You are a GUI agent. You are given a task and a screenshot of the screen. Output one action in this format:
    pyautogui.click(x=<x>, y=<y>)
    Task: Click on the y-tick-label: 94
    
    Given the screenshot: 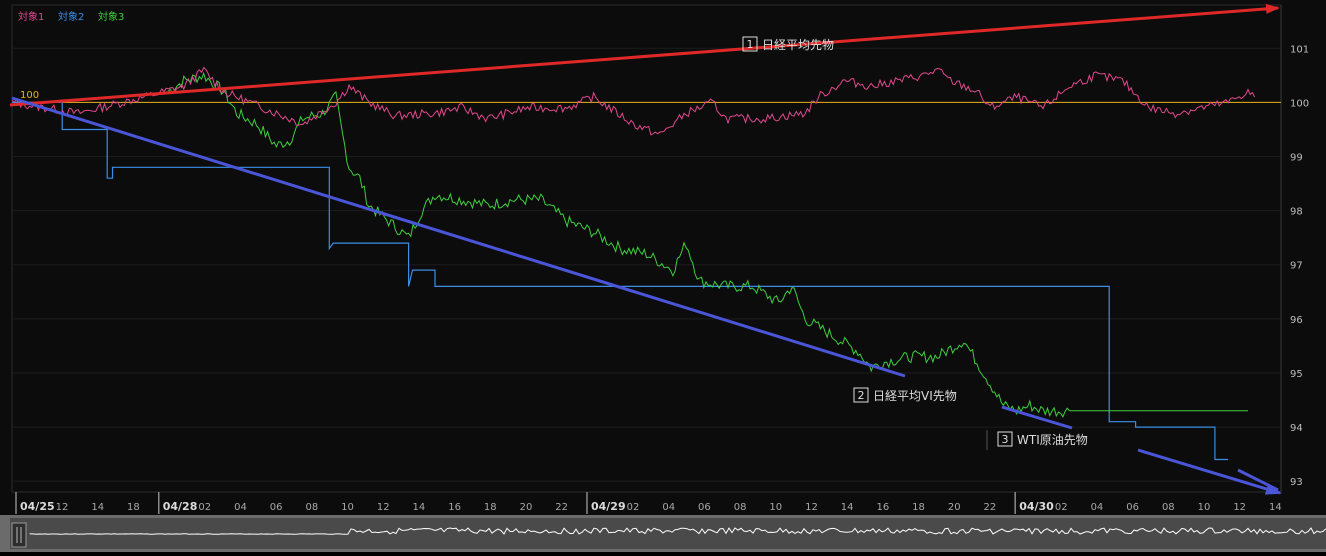 What is the action you would take?
    pyautogui.click(x=1296, y=428)
    